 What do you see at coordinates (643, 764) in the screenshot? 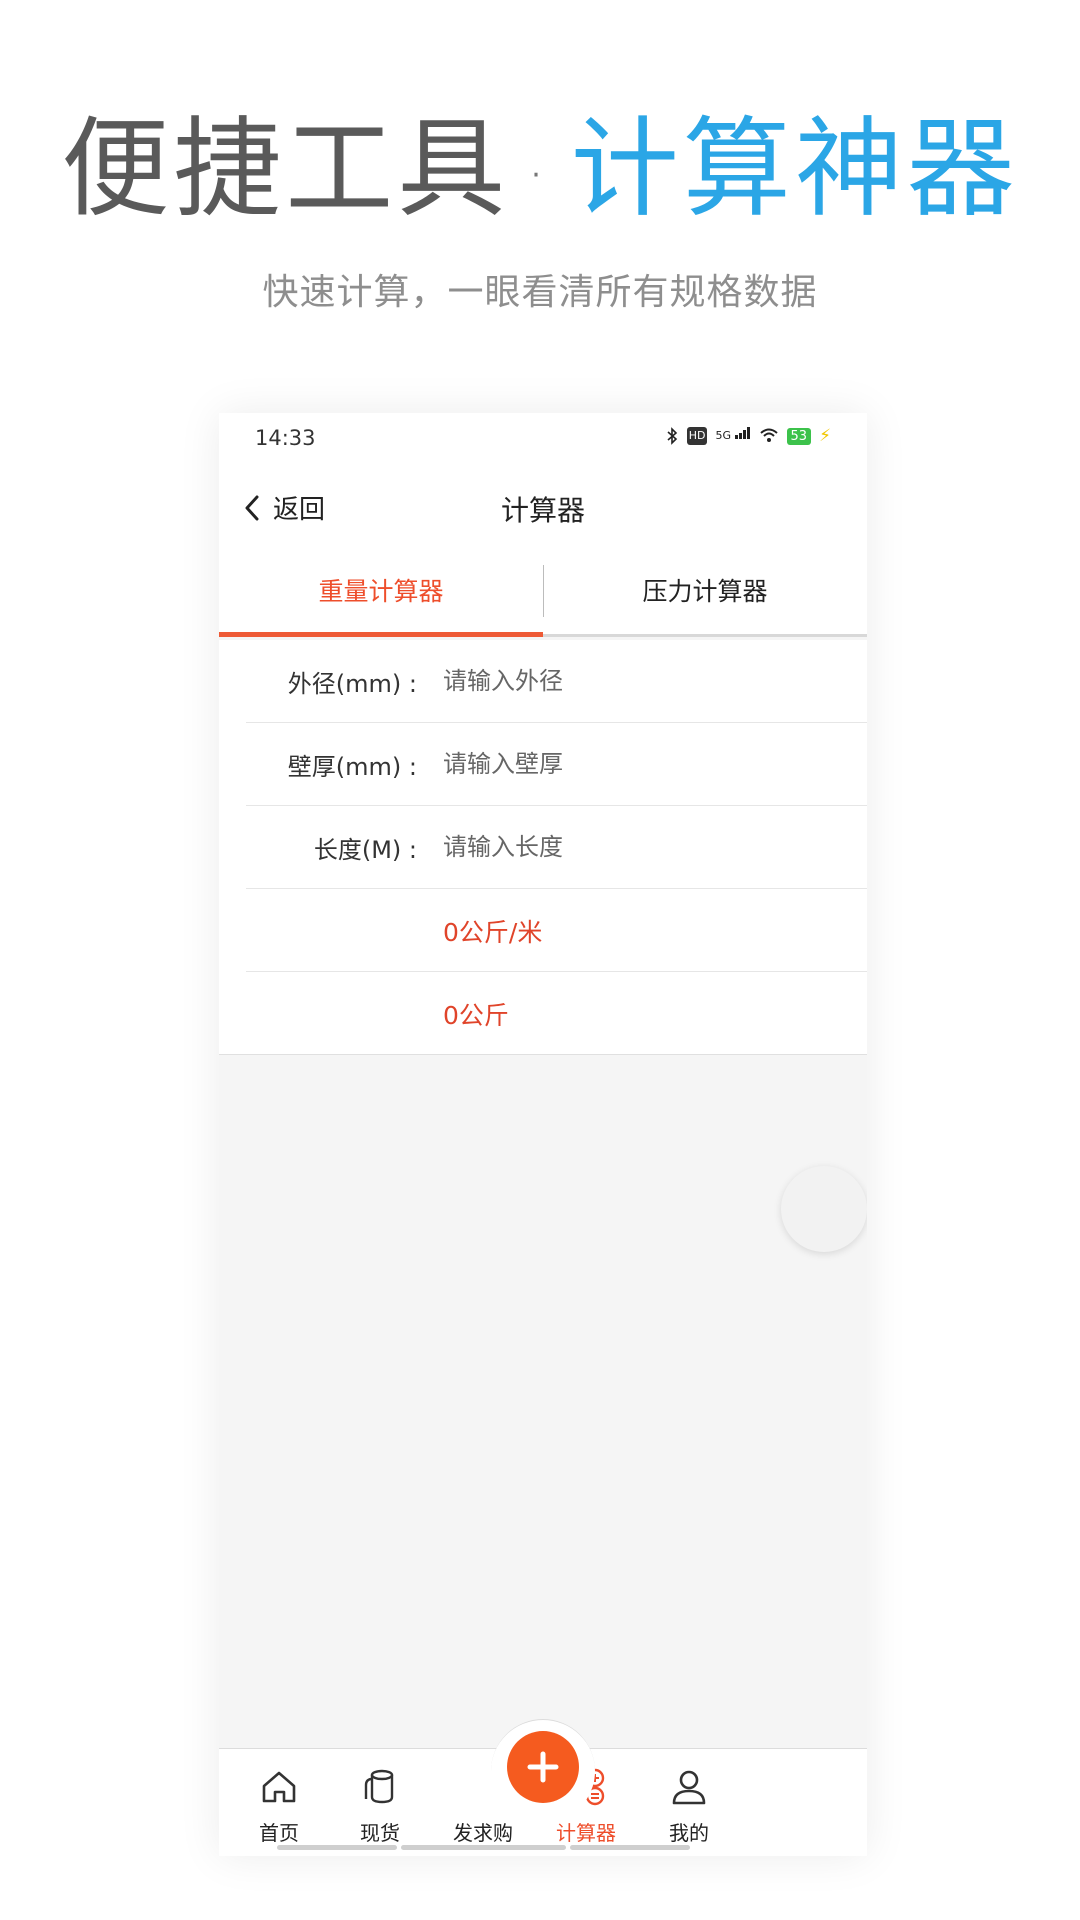
I see `wall-thickness-input` at bounding box center [643, 764].